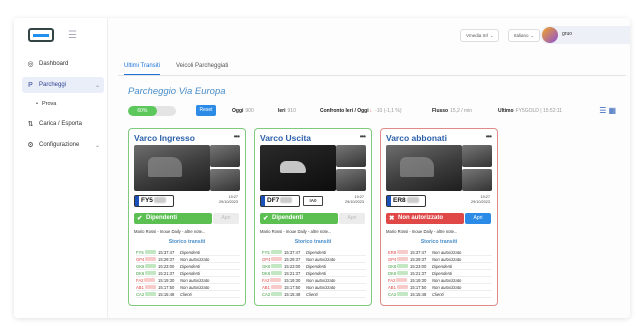  I want to click on company-select: Vmedia Srl ⌄, so click(480, 35).